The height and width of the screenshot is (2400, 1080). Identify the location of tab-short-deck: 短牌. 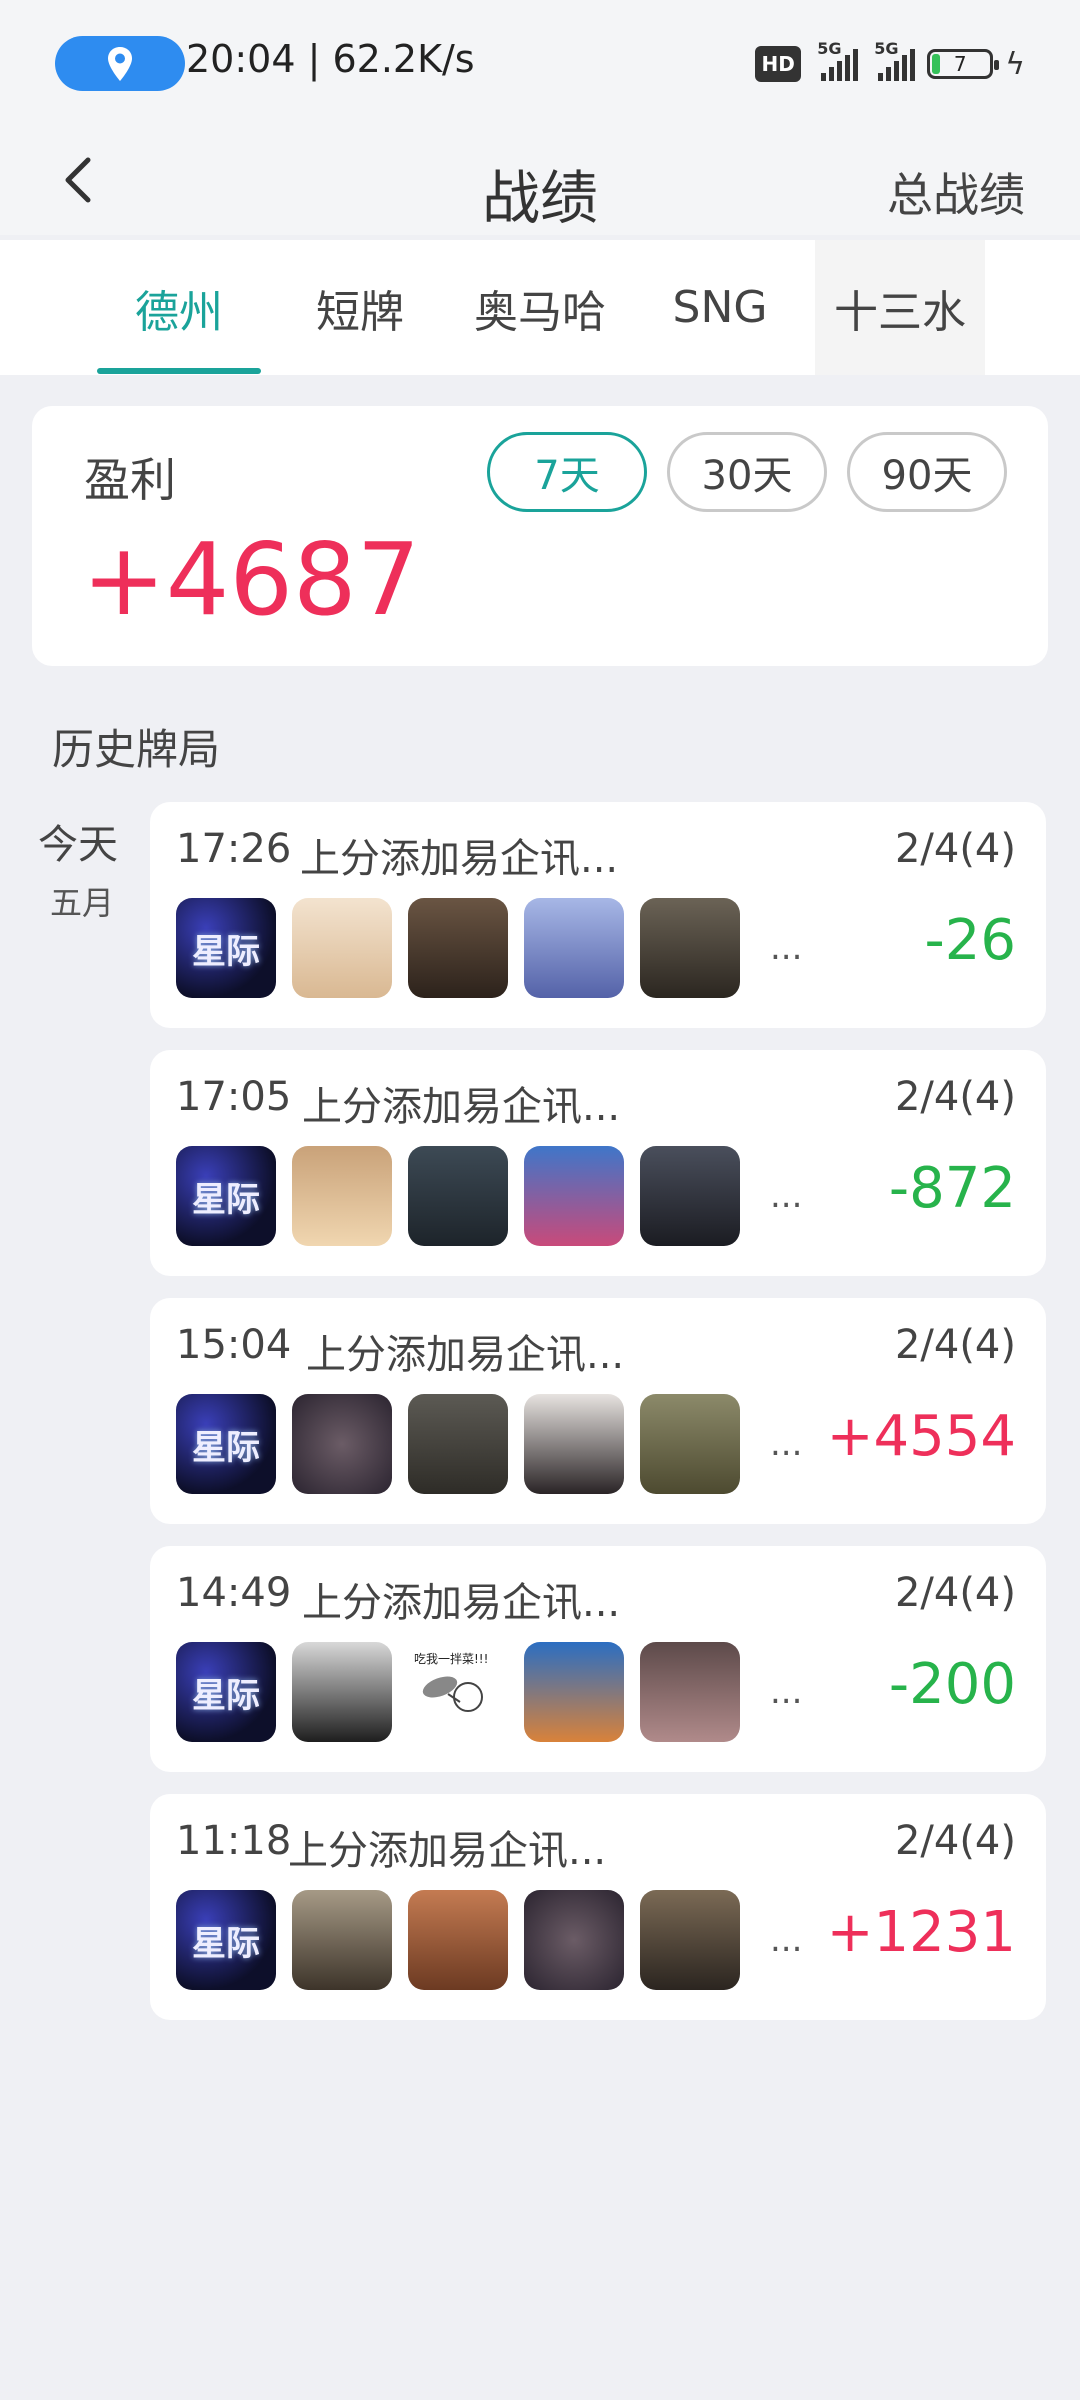
(360, 307).